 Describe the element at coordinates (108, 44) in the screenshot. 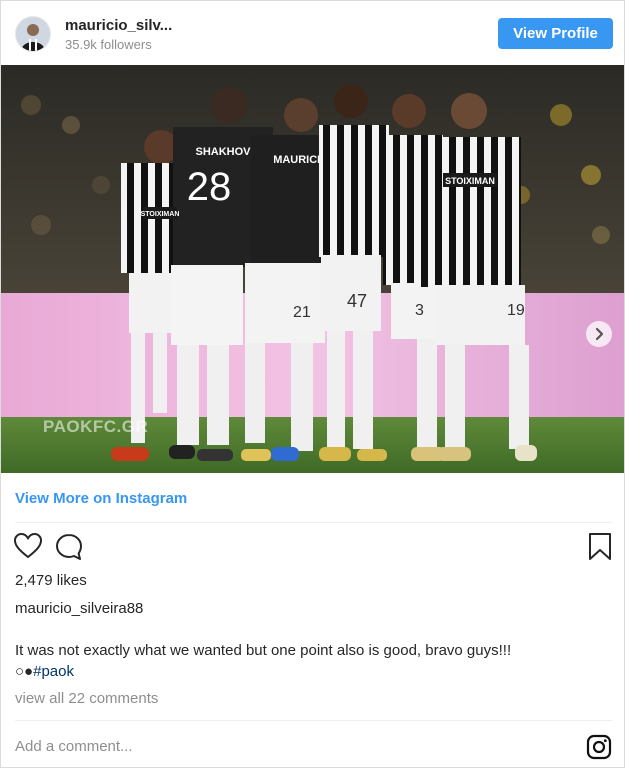

I see `follower-count: 35.9k followers` at that location.